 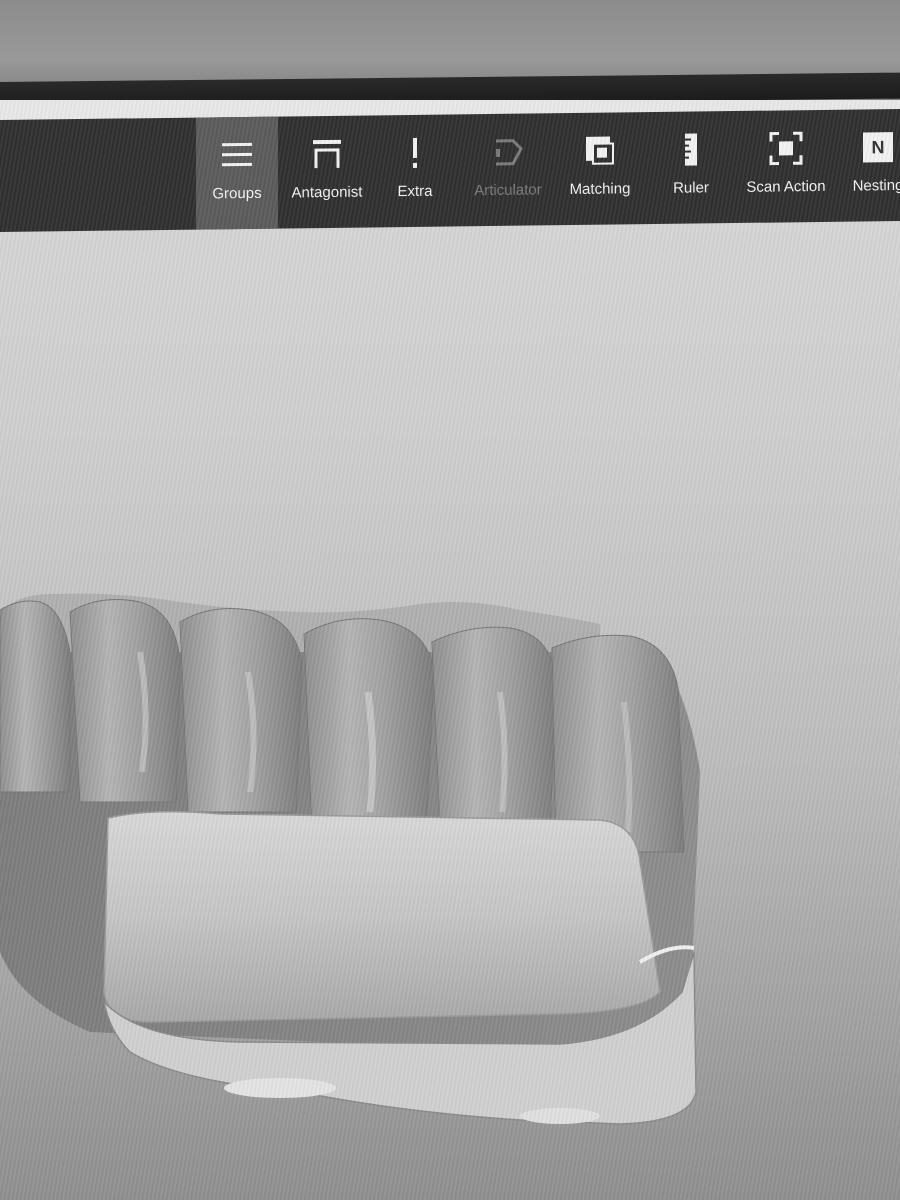 I want to click on toolbar-label-articulator: Articulator, so click(x=508, y=190).